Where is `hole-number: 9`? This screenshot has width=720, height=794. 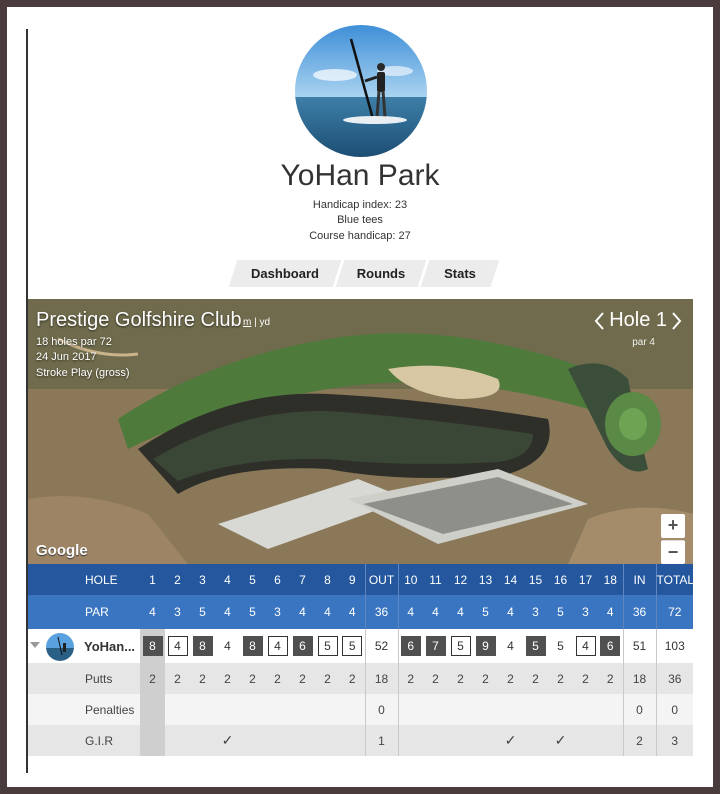
hole-number: 9 is located at coordinates (352, 579).